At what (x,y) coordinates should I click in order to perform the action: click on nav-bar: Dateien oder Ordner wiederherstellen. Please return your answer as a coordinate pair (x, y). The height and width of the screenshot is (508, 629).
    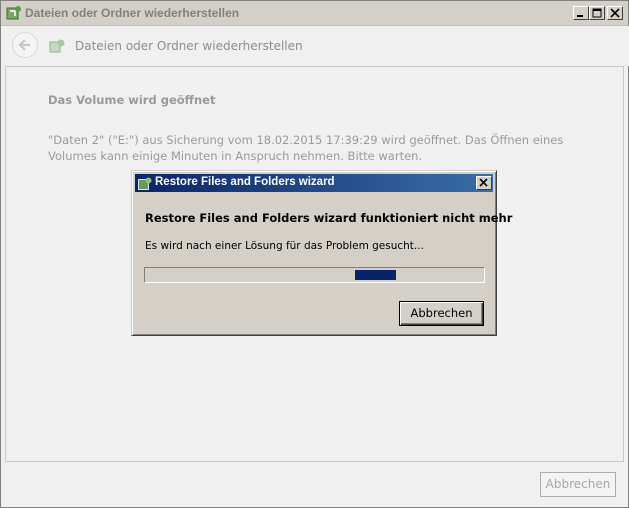
    Looking at the image, I should click on (315, 46).